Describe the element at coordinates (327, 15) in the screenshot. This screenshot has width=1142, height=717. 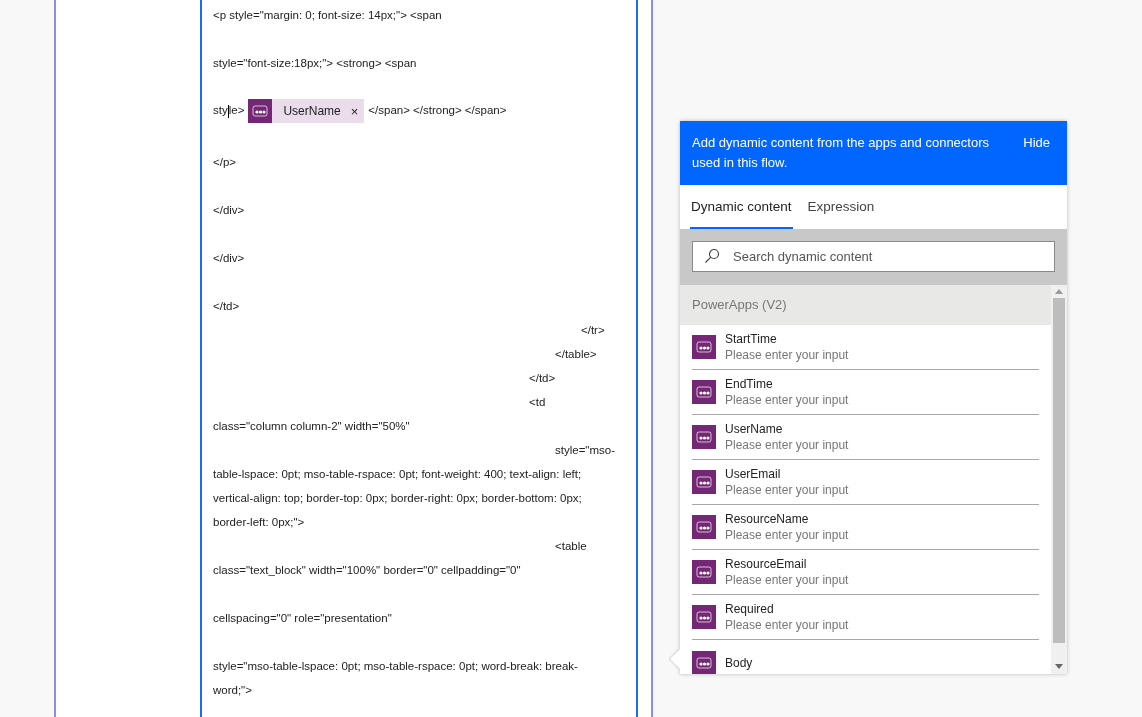
I see `code-text: <p style="margin: 0; font-size: 14px;"> <span` at that location.